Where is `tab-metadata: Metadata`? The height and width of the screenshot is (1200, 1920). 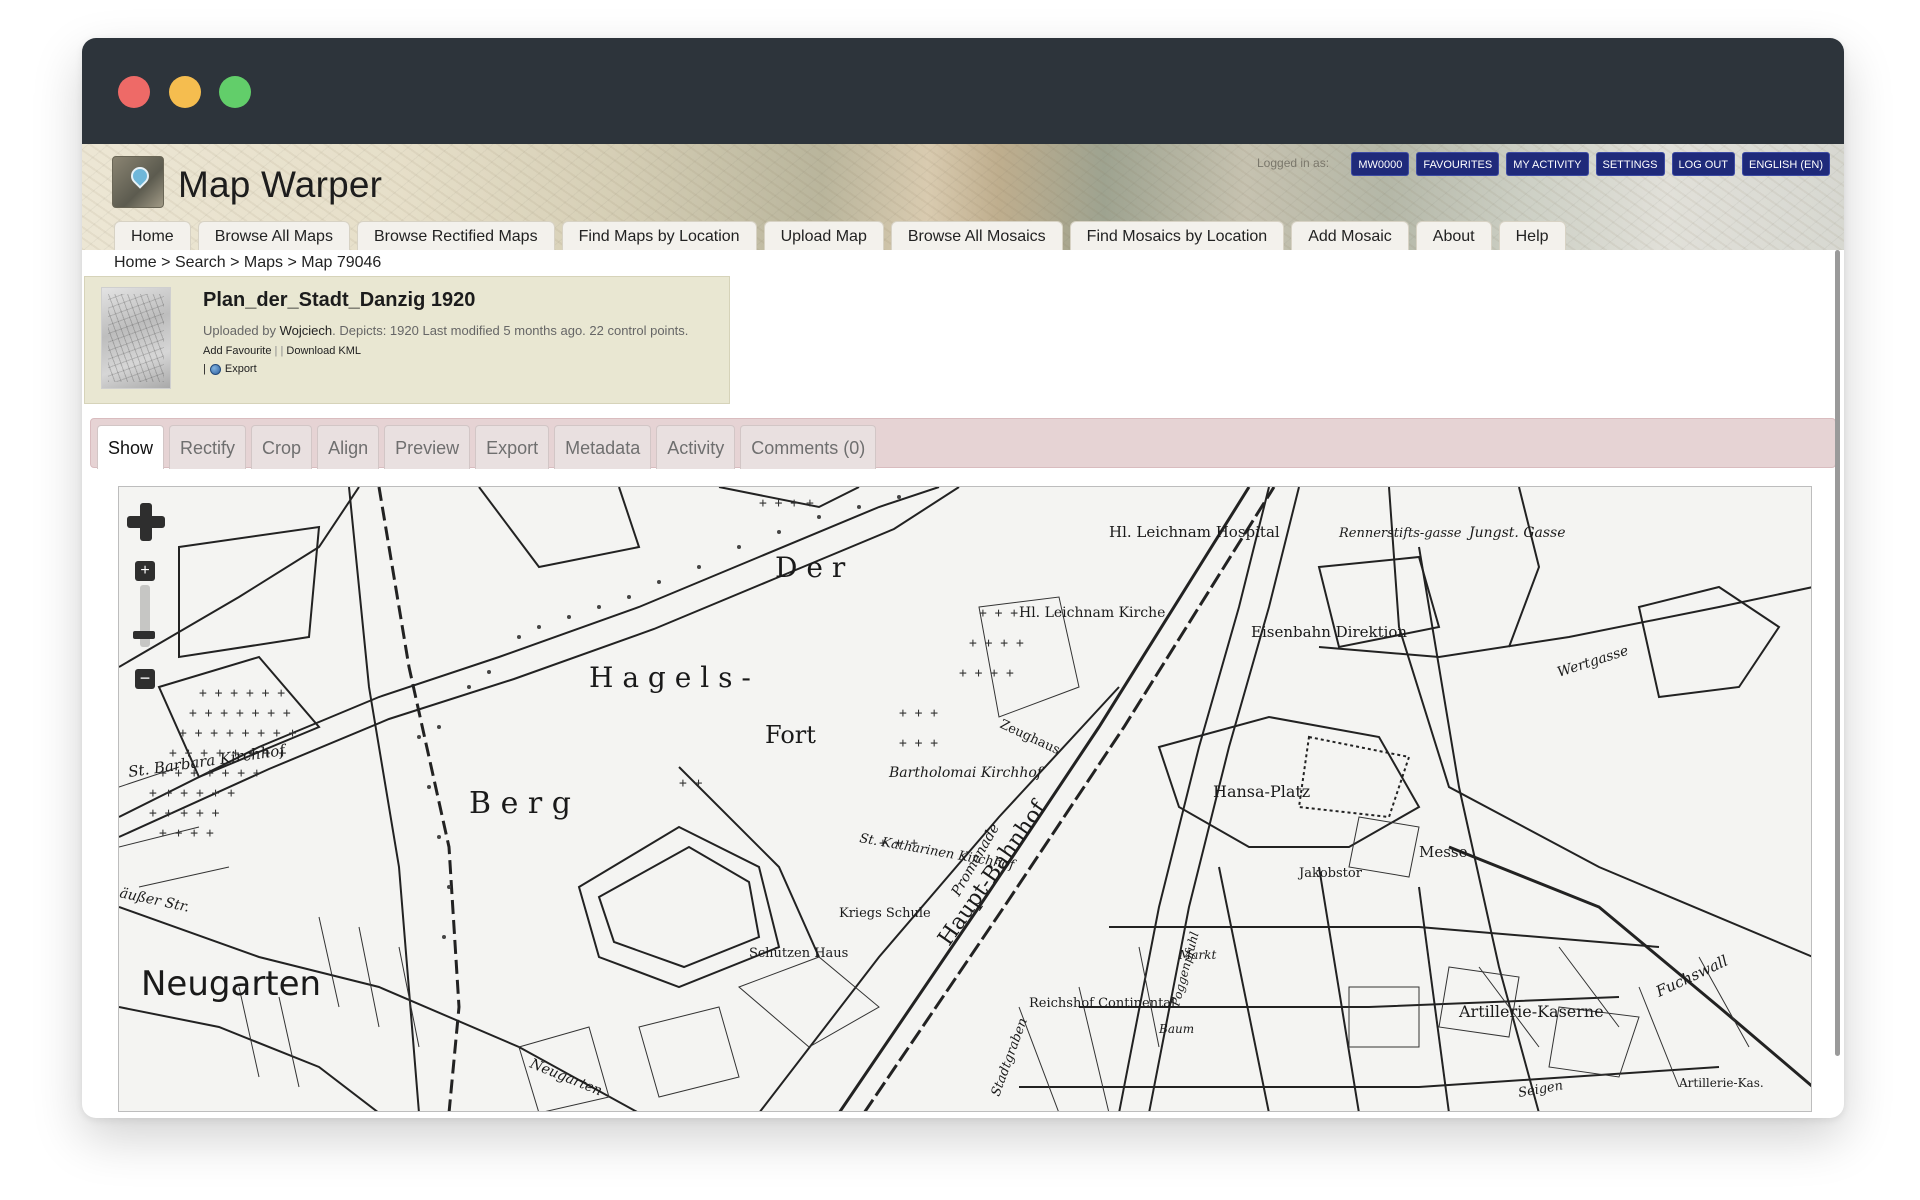 tab-metadata: Metadata is located at coordinates (603, 447).